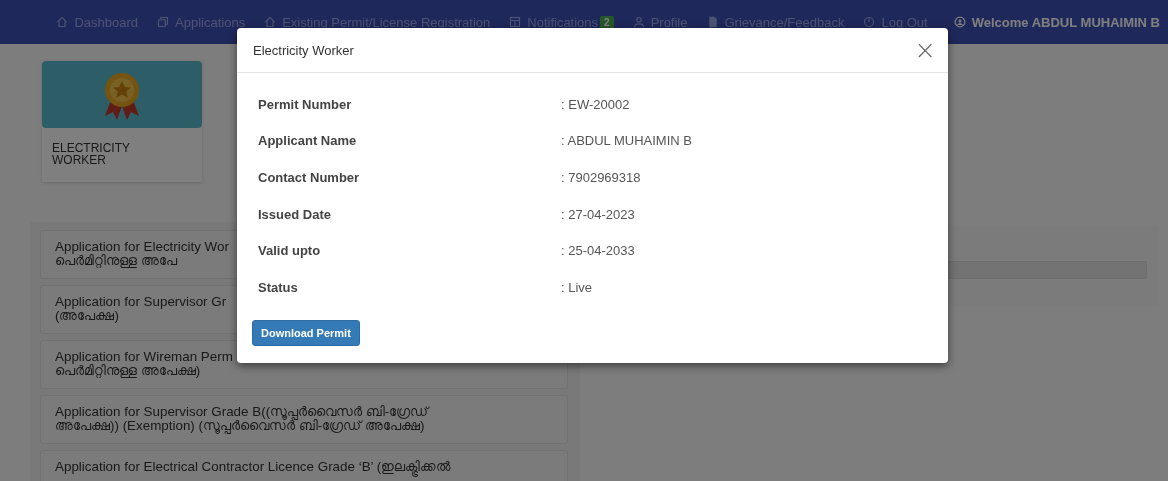 This screenshot has width=1168, height=481. Describe the element at coordinates (163, 22) in the screenshot. I see `copy-icon` at that location.